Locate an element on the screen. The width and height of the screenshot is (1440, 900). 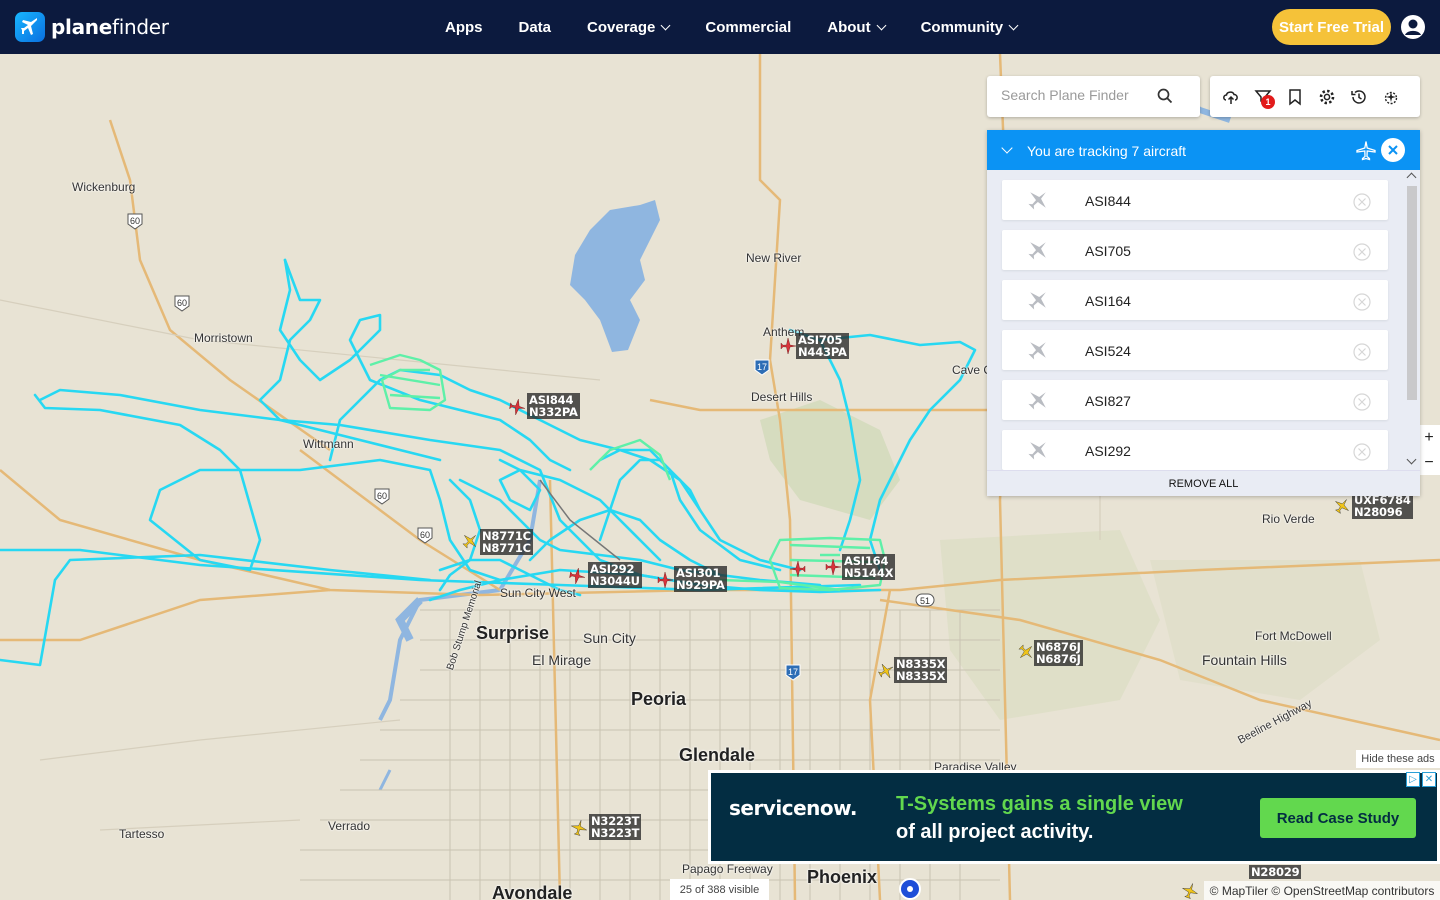
scrollbar-thumb is located at coordinates (1412, 293).